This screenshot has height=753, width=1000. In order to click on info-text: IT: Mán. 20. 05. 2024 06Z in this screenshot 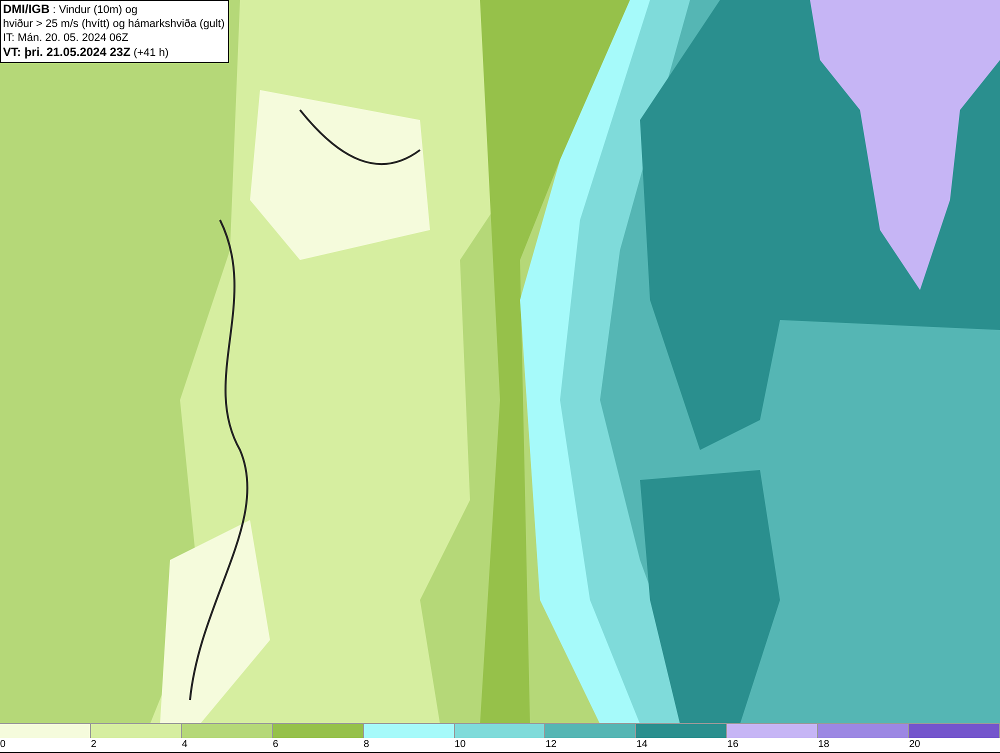, I will do `click(66, 38)`.